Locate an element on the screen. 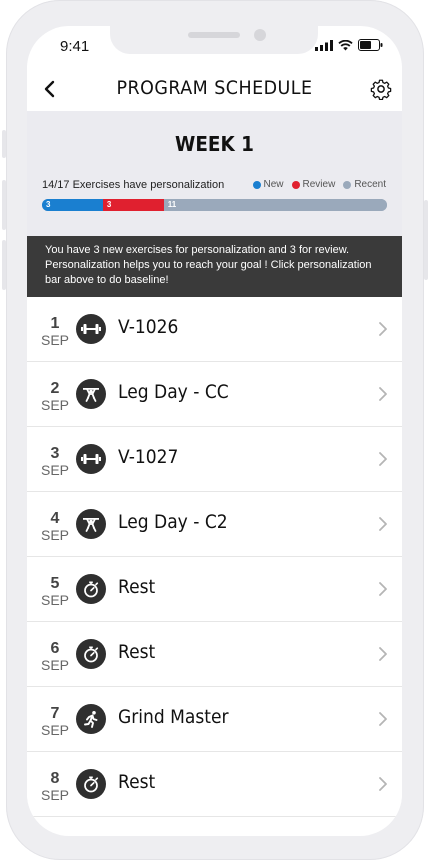  schedule-row: 7 SEP Grind Master is located at coordinates (214, 719).